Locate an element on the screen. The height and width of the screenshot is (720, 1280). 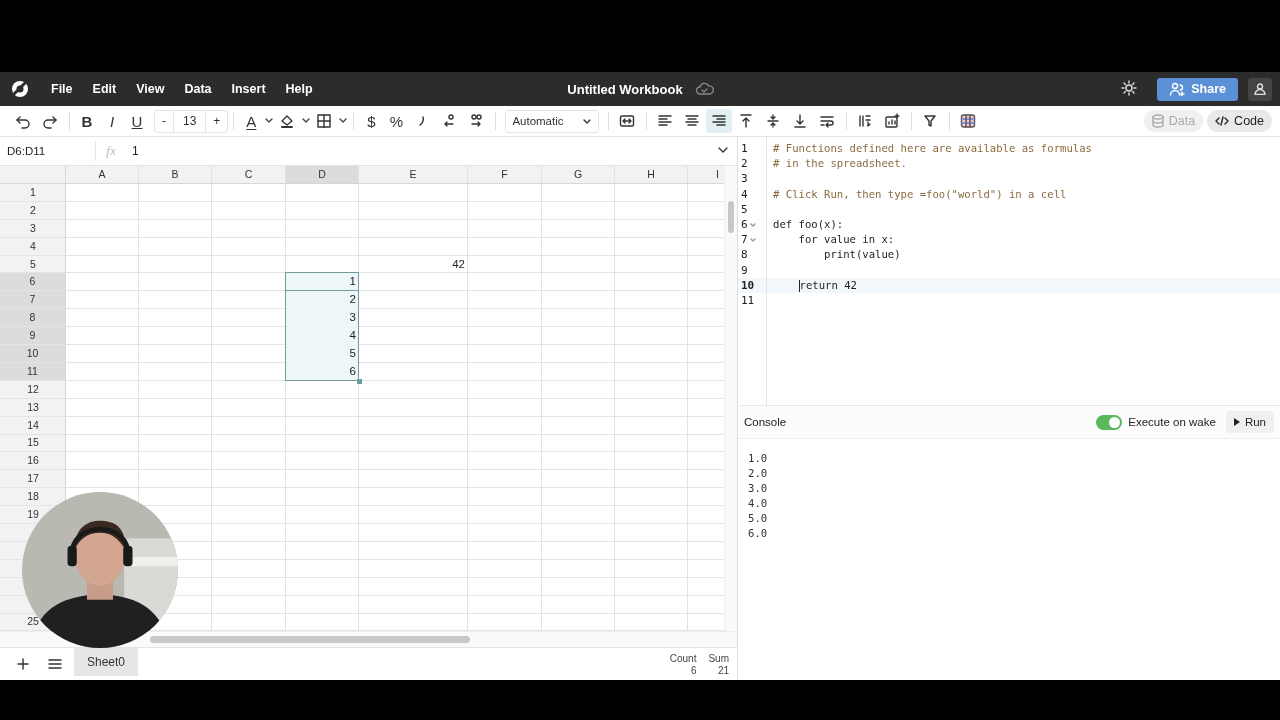
summary-value: 21 is located at coordinates (723, 670).